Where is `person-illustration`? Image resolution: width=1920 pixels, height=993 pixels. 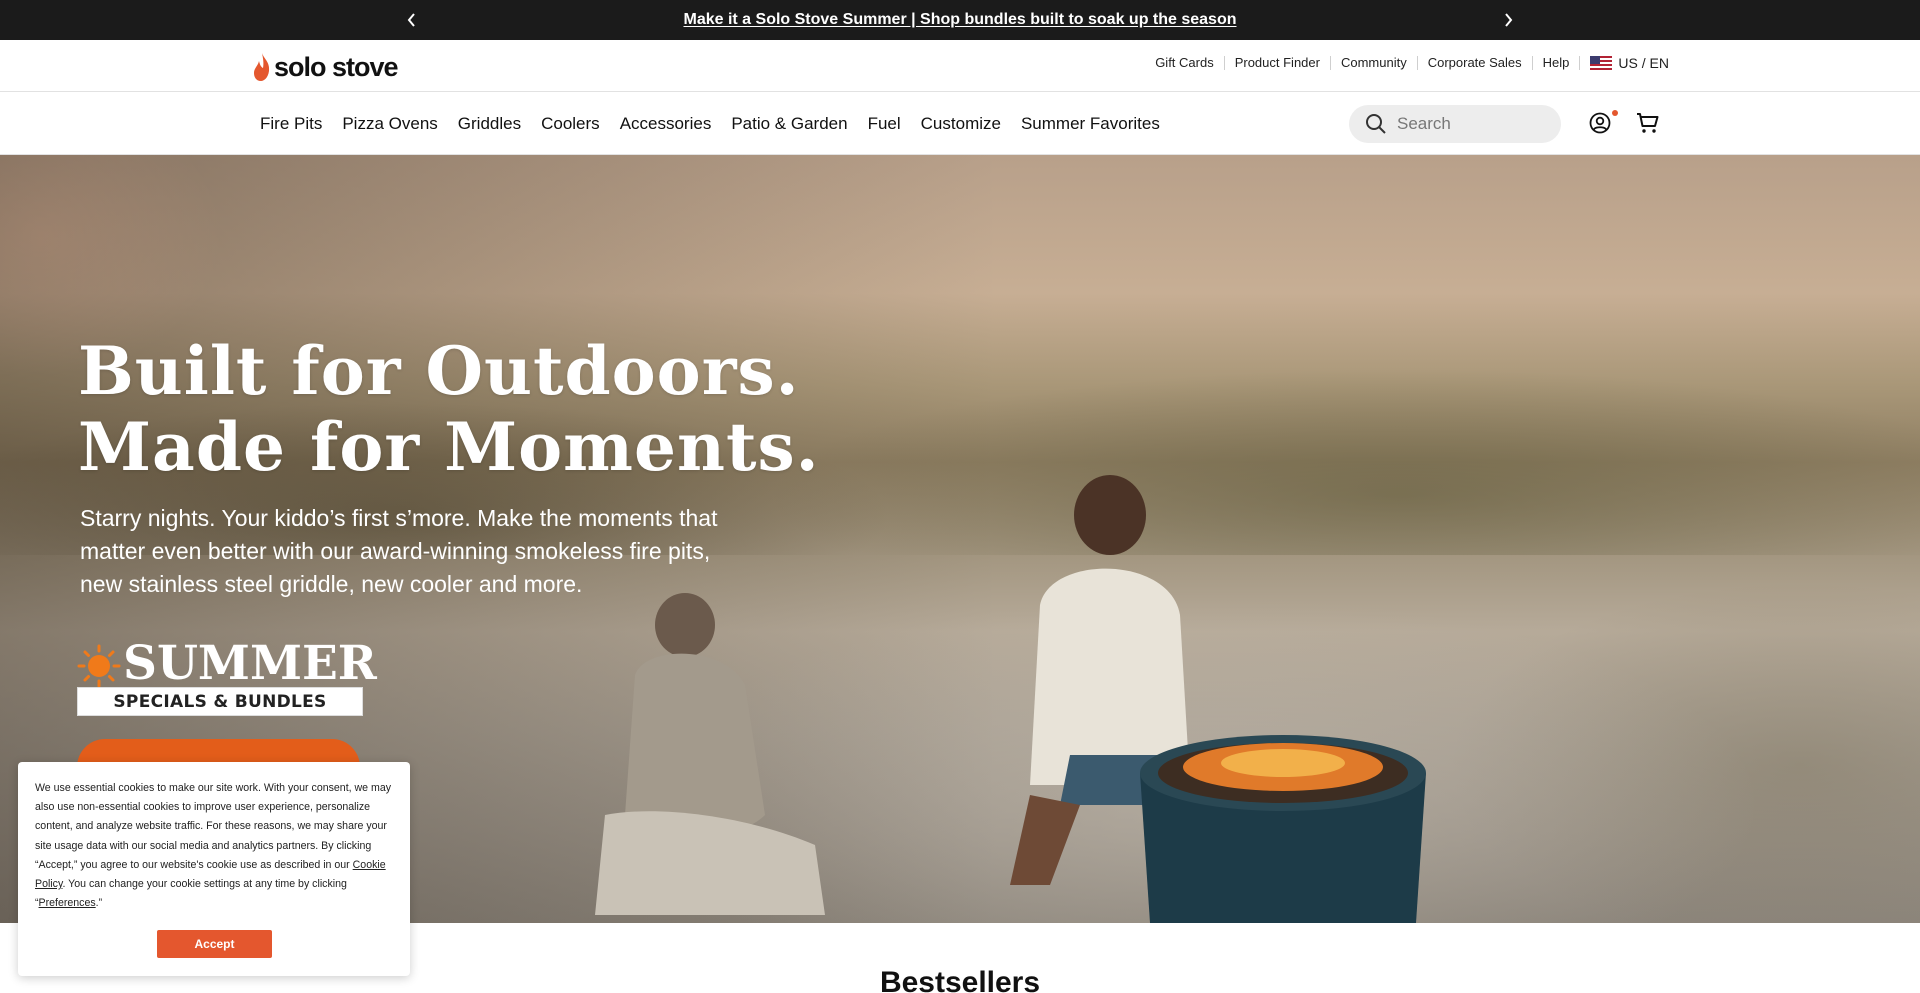
person-illustration is located at coordinates (710, 754).